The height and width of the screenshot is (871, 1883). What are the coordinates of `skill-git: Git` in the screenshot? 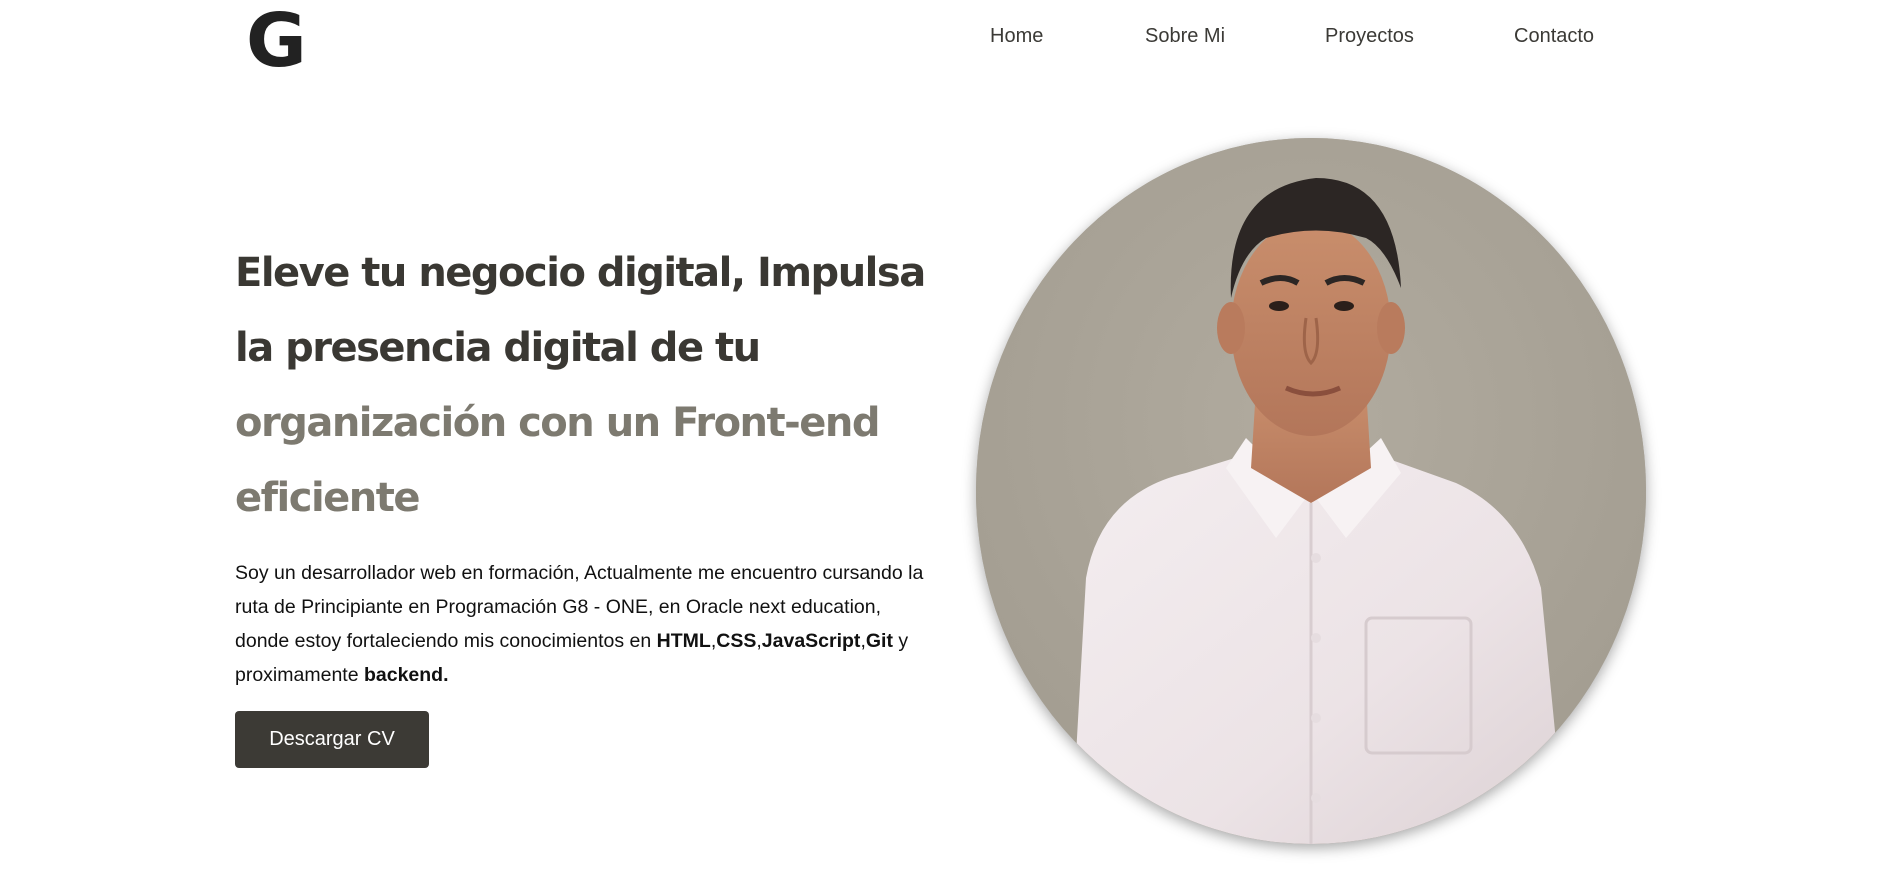 It's located at (879, 641).